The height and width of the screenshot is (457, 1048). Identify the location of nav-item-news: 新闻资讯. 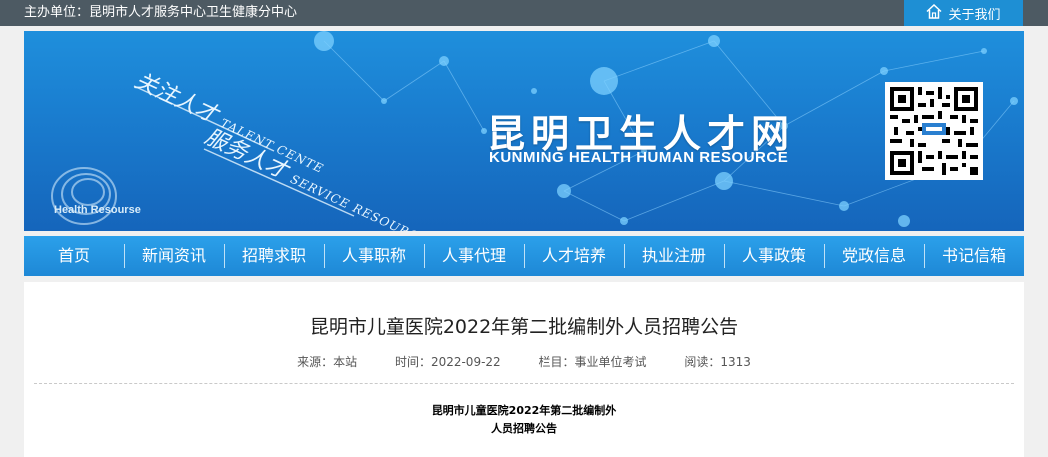
(174, 256).